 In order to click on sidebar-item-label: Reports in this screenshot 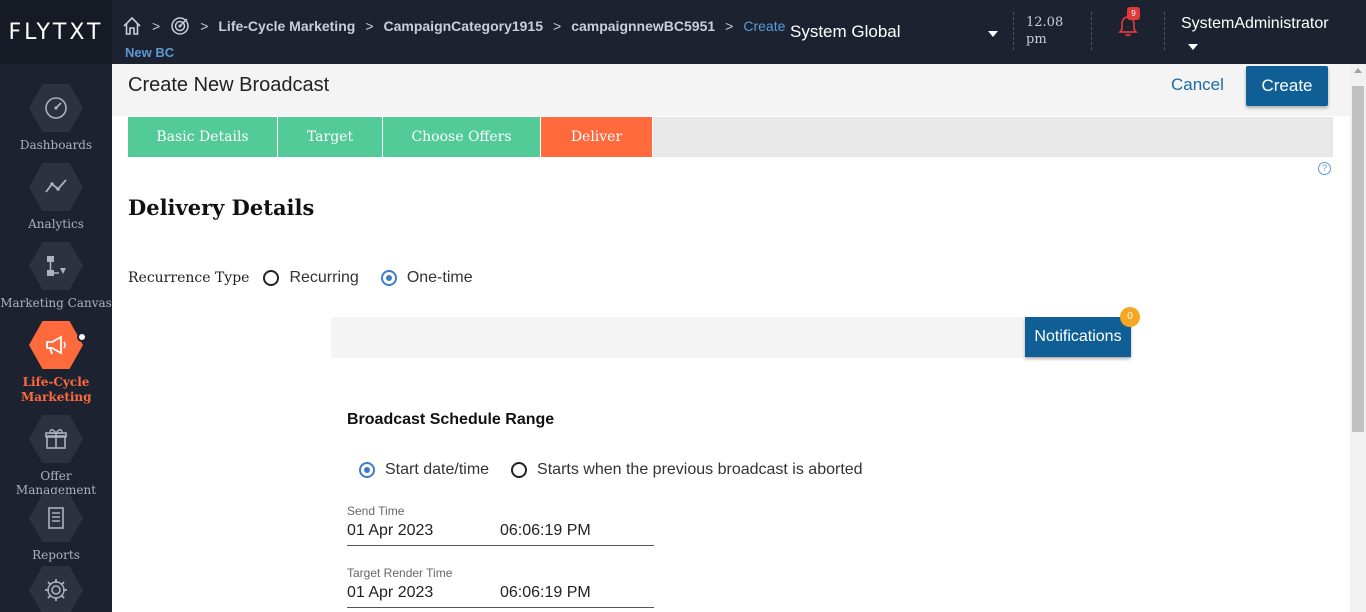, I will do `click(56, 555)`.